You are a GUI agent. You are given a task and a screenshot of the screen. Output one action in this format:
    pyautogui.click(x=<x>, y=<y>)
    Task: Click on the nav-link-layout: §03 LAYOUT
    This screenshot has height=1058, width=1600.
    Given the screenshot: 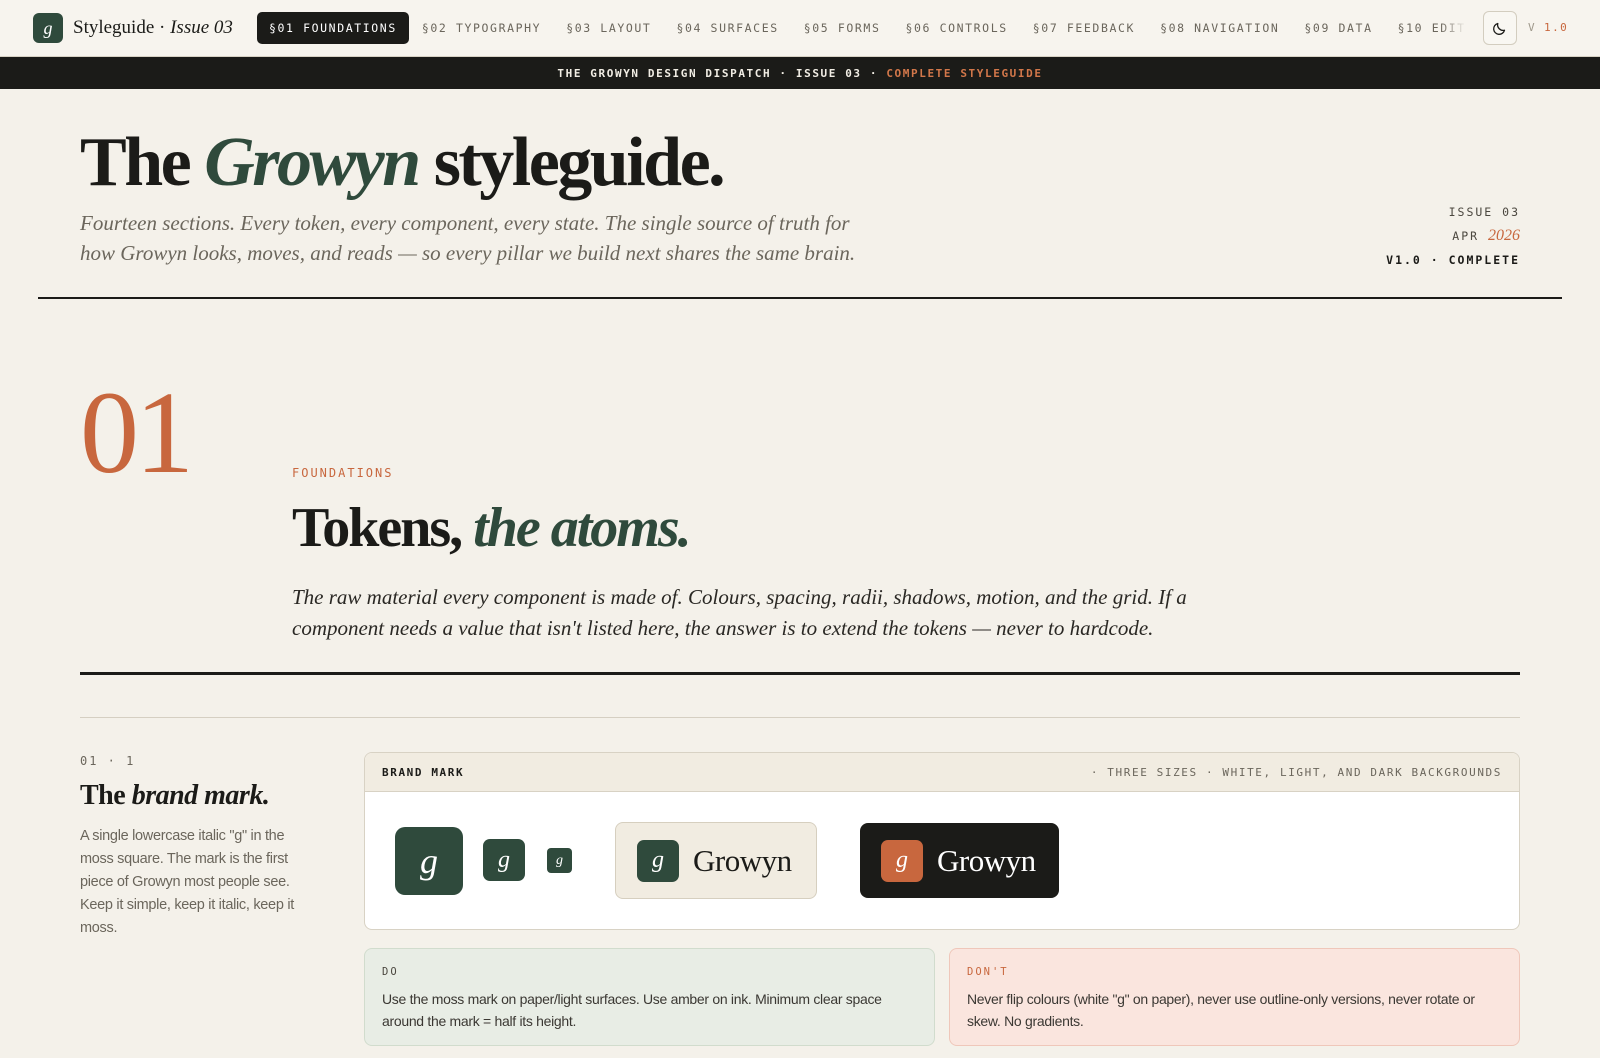 What is the action you would take?
    pyautogui.click(x=608, y=28)
    